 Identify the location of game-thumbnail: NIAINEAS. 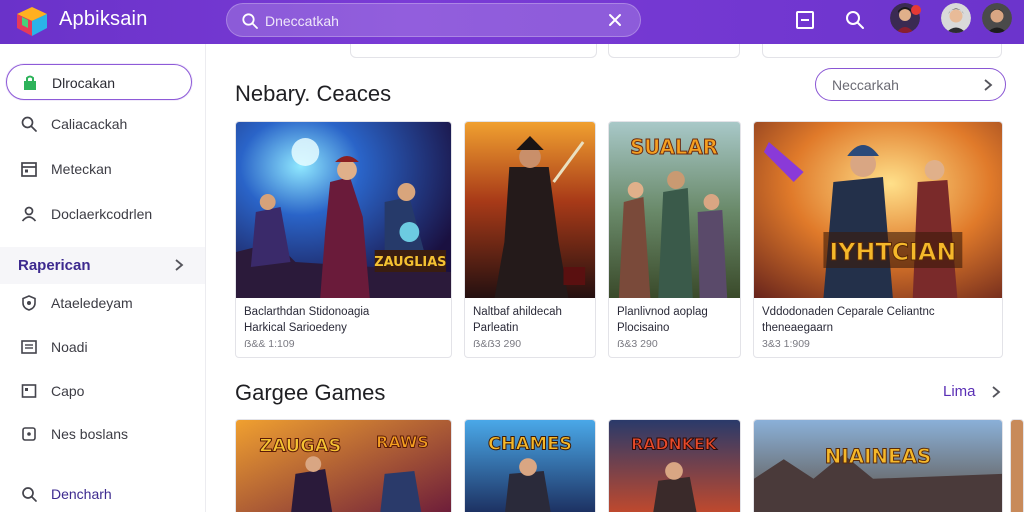
(878, 466).